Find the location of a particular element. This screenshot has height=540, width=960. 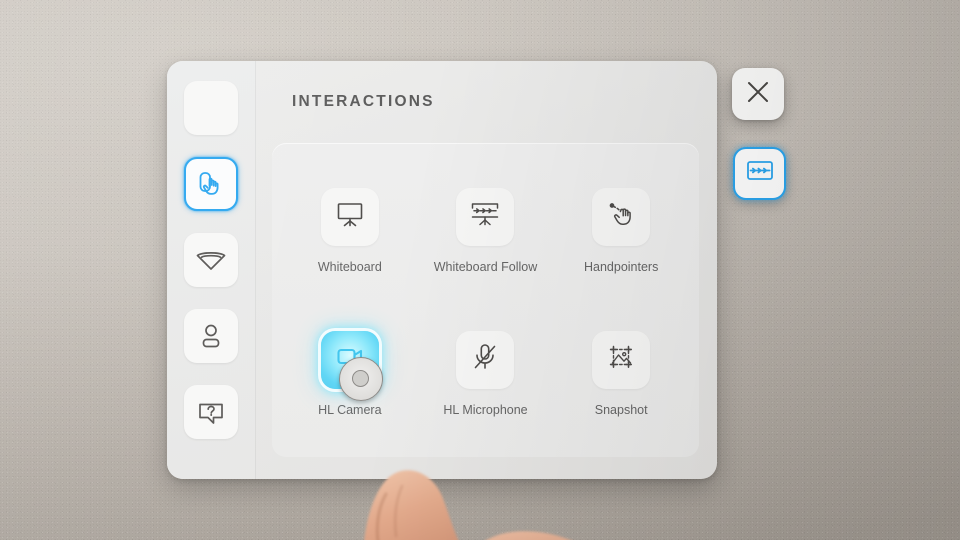

pointer-ring-cursor is located at coordinates (360, 378).